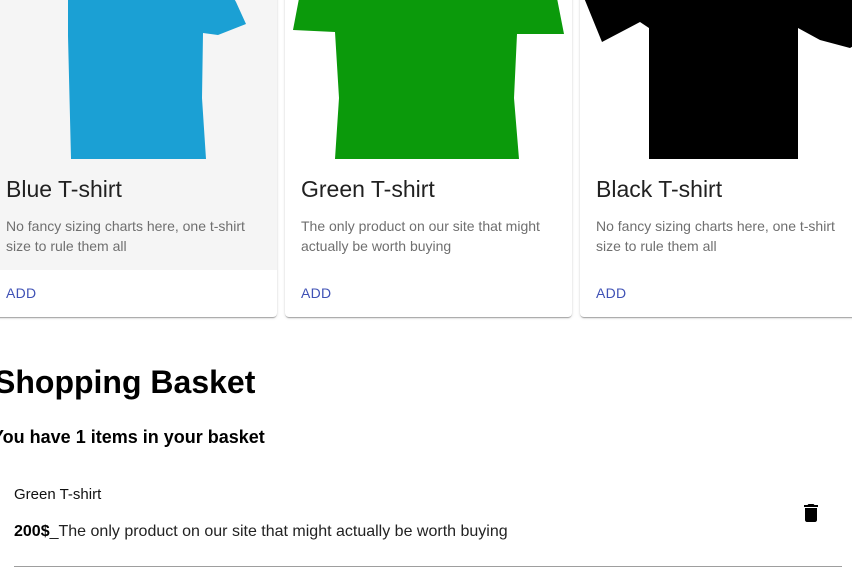  What do you see at coordinates (132, 437) in the screenshot?
I see `basket-item-count: You have 1 items in your basket` at bounding box center [132, 437].